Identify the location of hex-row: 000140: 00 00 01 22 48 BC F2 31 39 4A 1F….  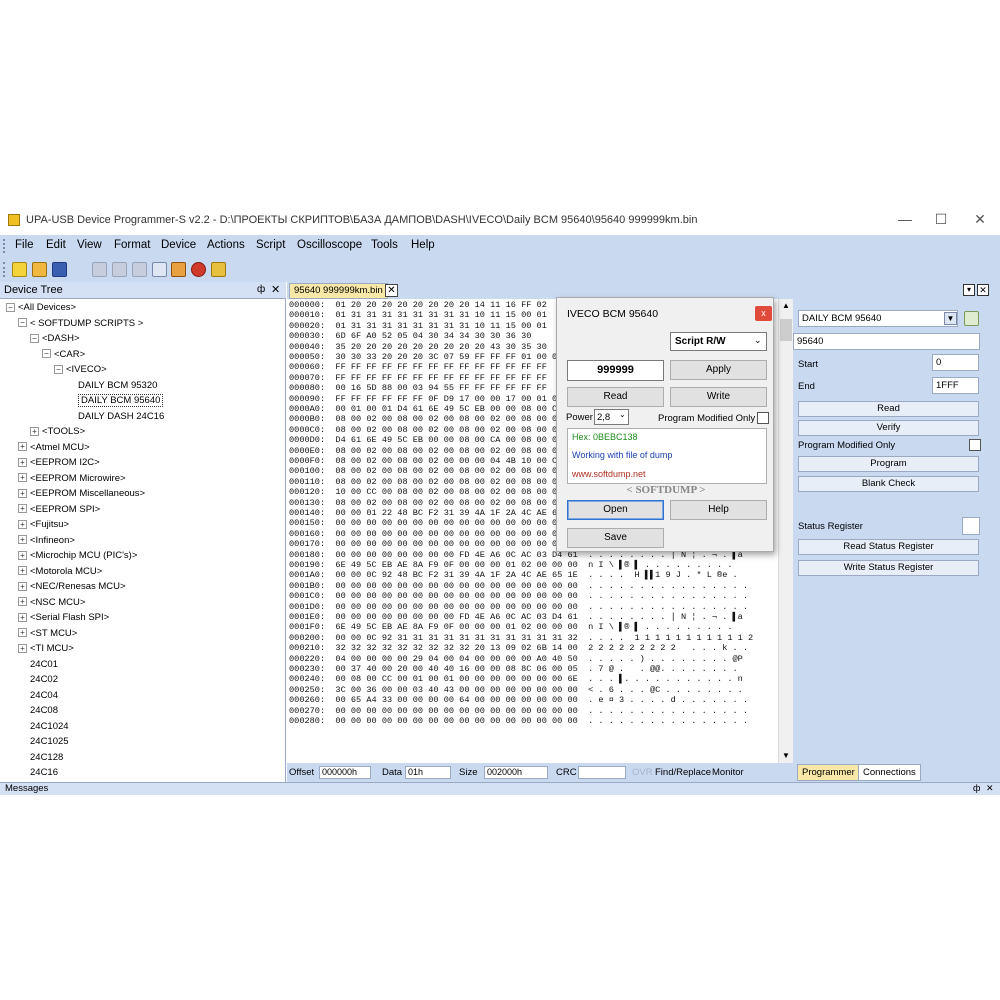
(425, 513).